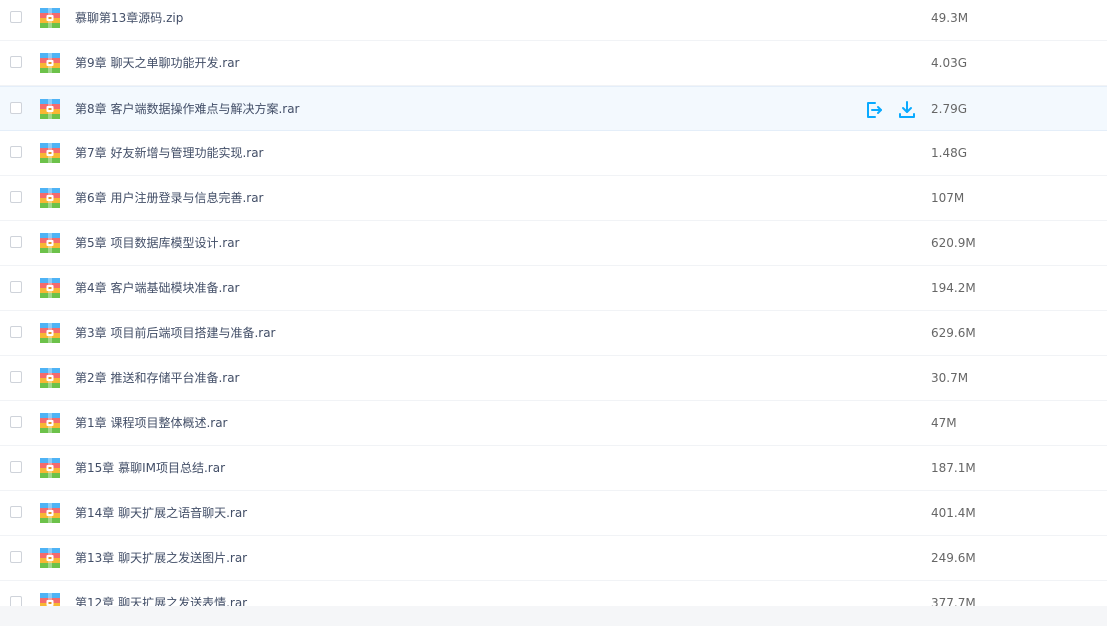 The image size is (1107, 626). What do you see at coordinates (553, 20) in the screenshot?
I see `file-row: 慕聊第13章源码.zip 49.3M` at bounding box center [553, 20].